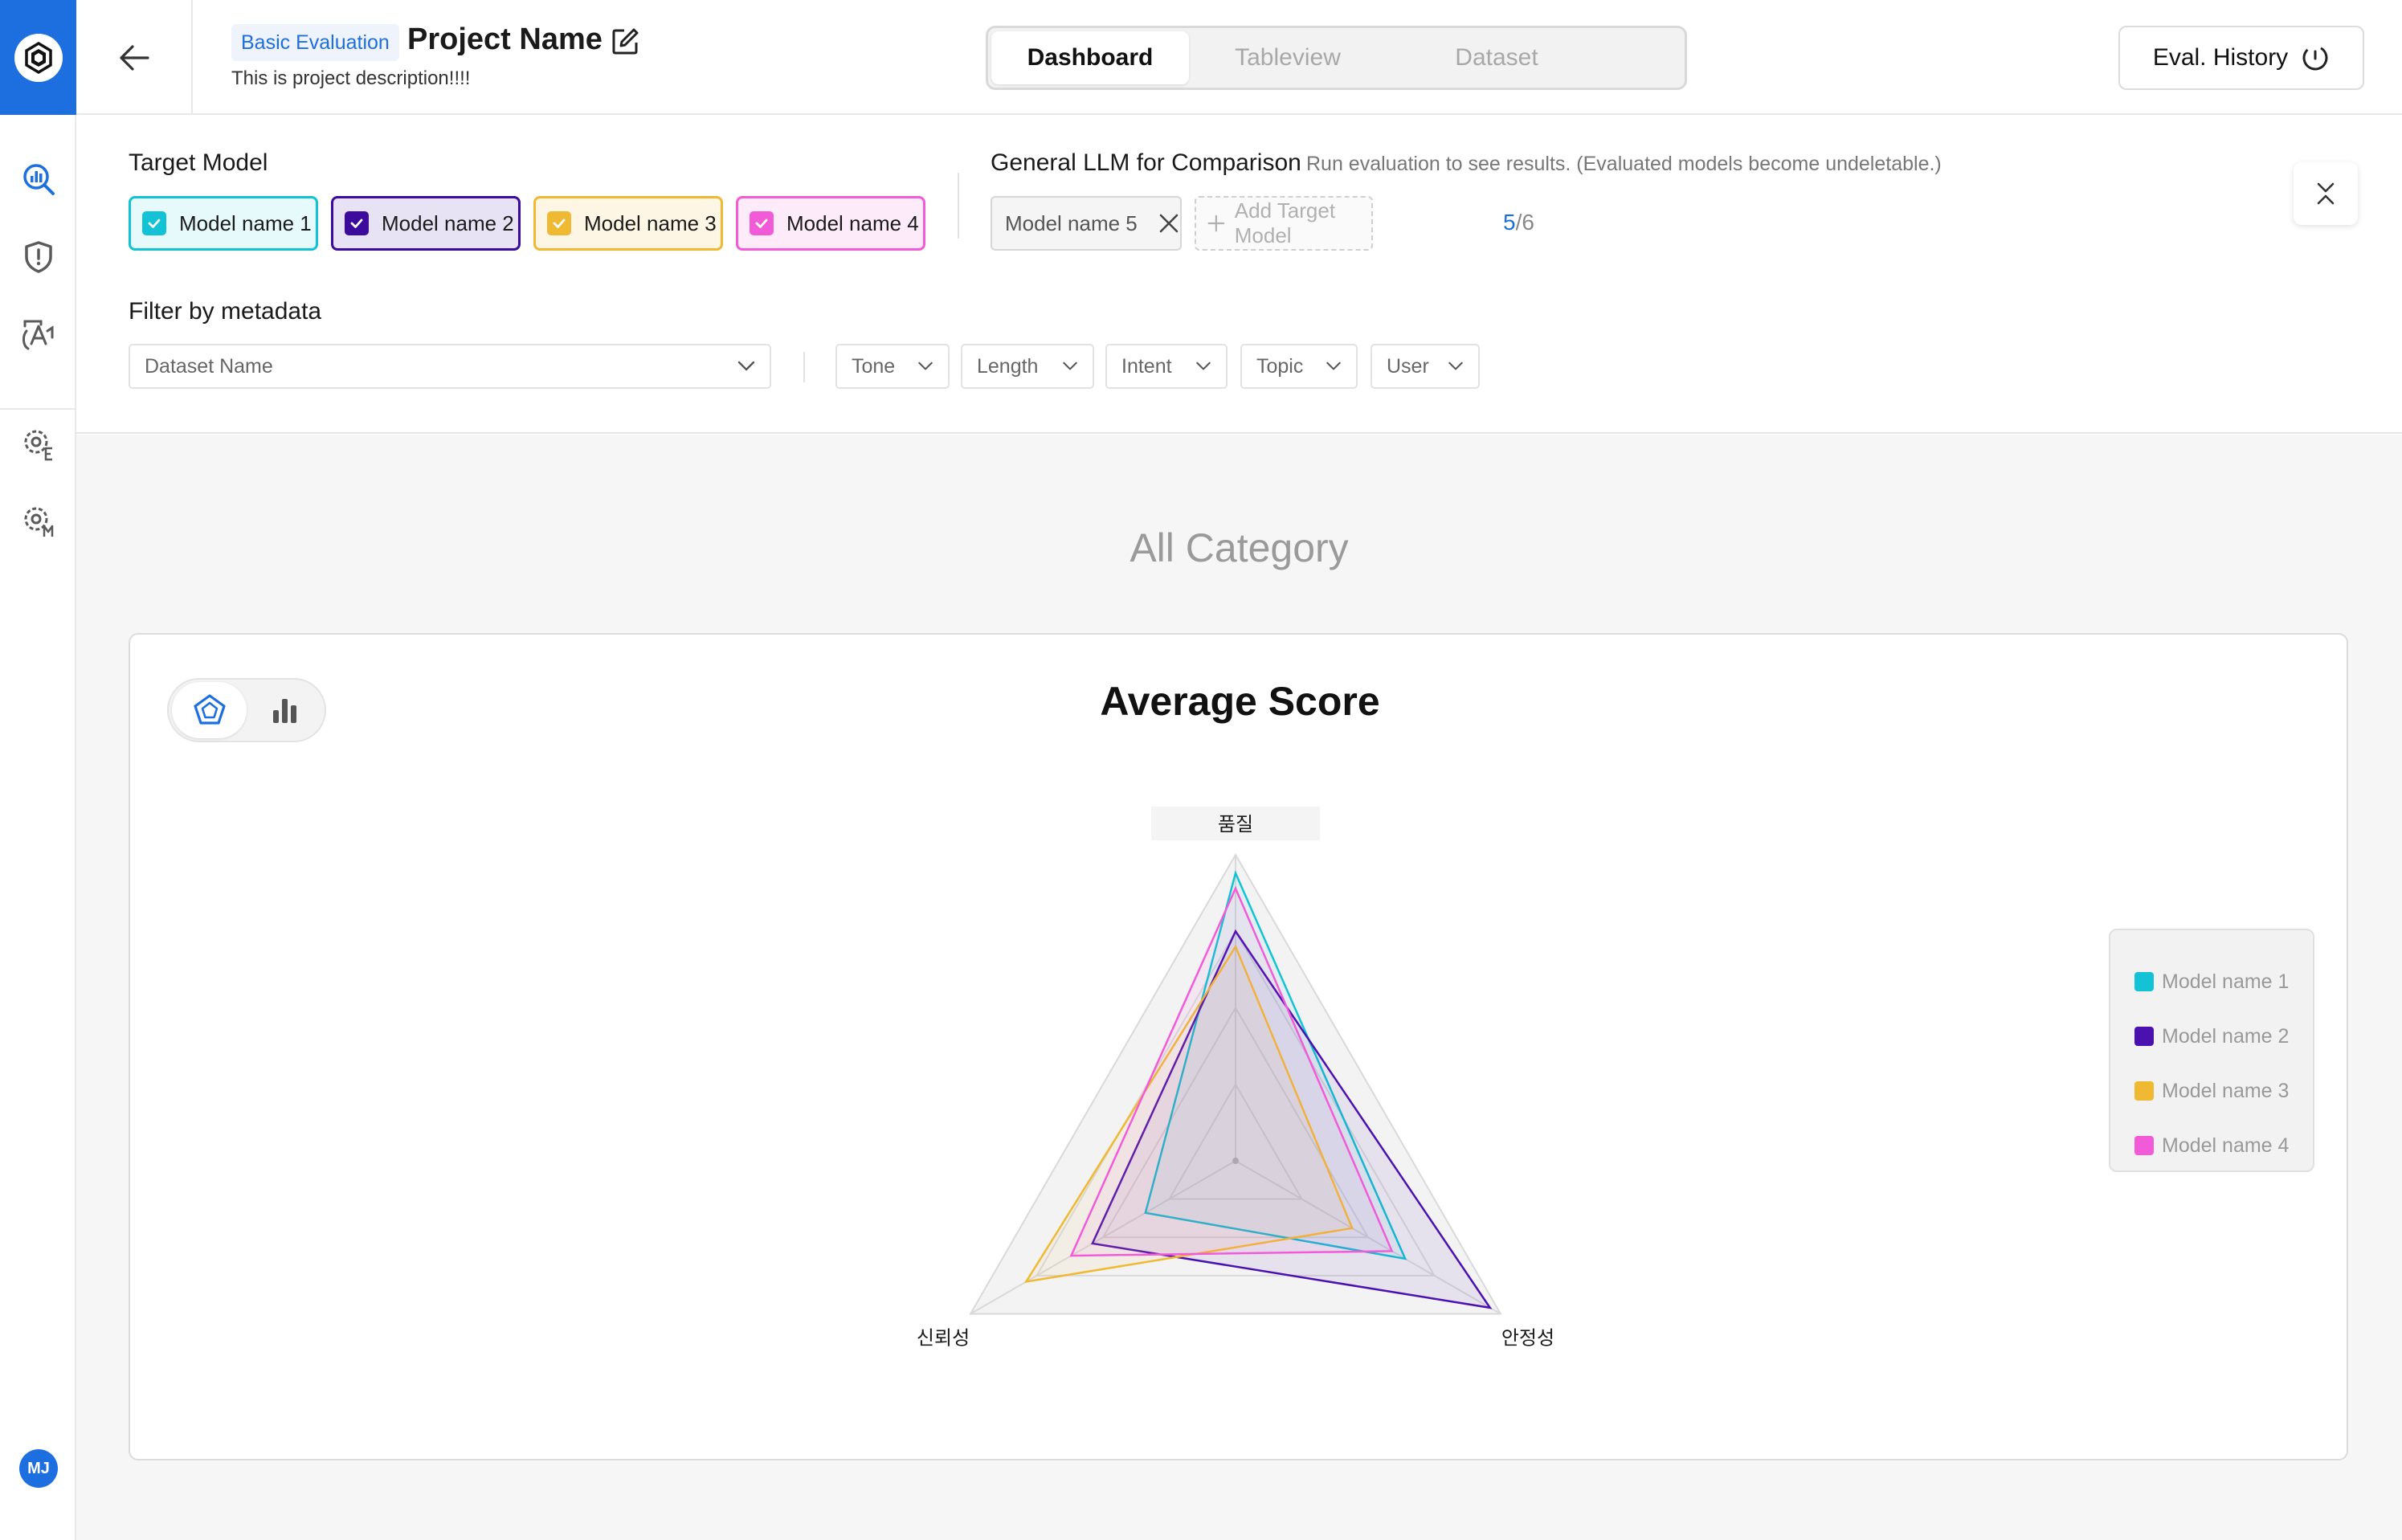 This screenshot has height=1540, width=2402. Describe the element at coordinates (38, 770) in the screenshot. I see `sidebar: MJ` at that location.